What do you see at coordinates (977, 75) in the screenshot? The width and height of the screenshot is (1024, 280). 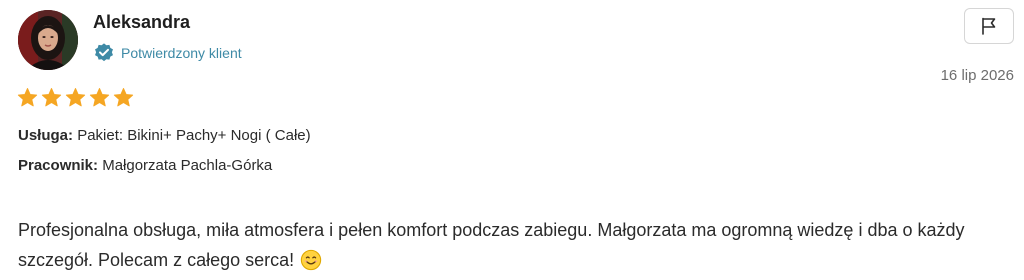 I see `review-date: 16 lip 2026` at bounding box center [977, 75].